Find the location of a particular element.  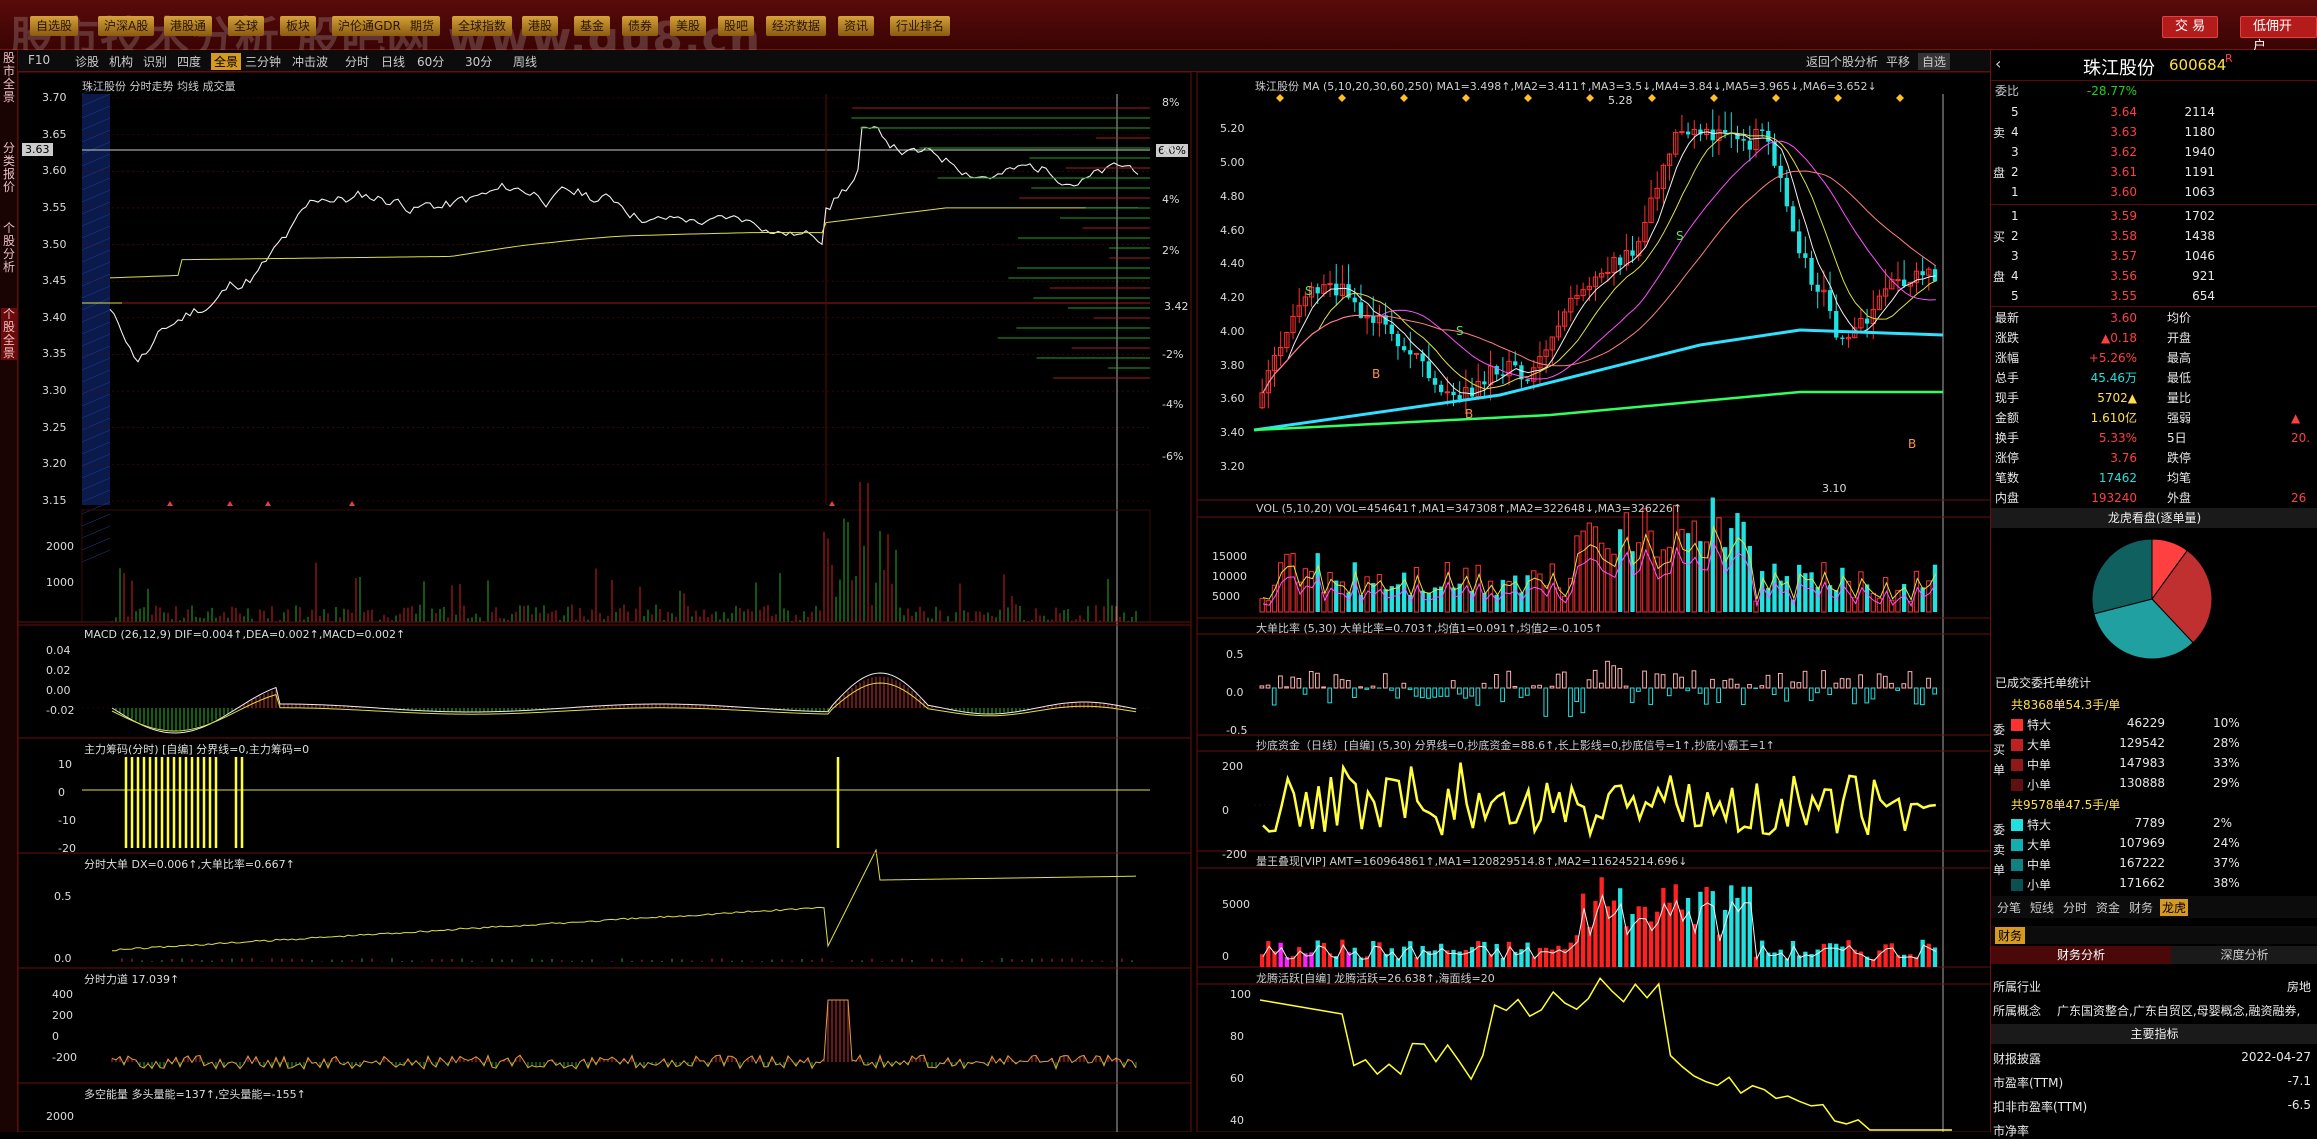

stat-key: 总手 is located at coordinates (2007, 378).